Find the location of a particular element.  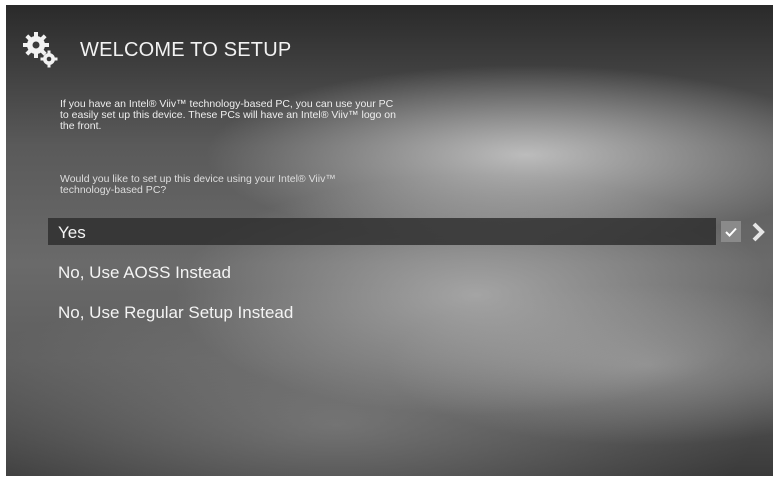

option-use-aoss: No, Use AOSS Instead is located at coordinates (144, 273).